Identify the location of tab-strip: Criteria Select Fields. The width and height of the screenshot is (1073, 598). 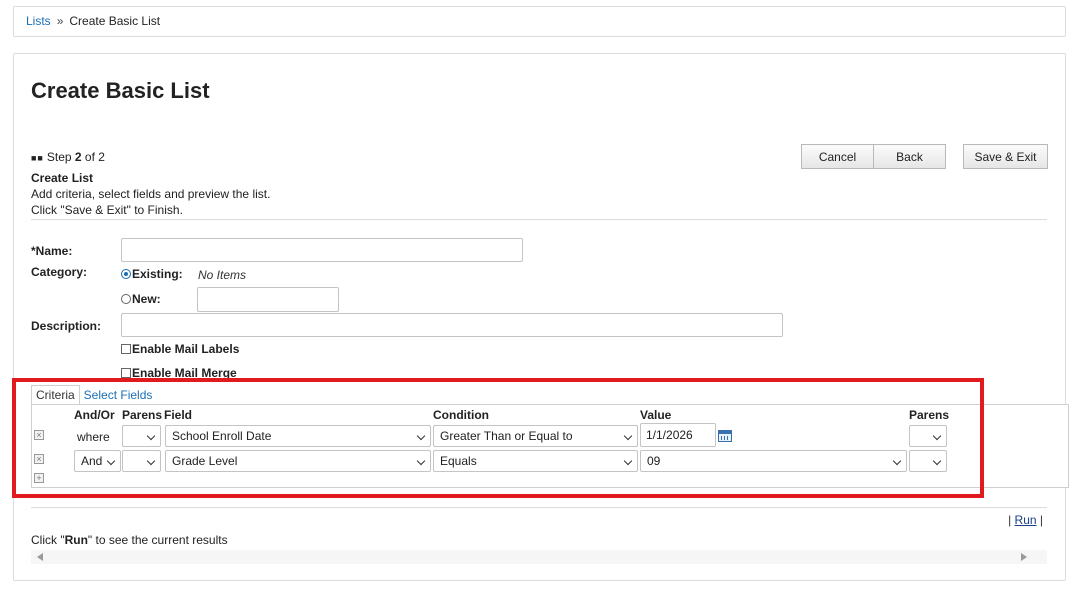
(94, 394).